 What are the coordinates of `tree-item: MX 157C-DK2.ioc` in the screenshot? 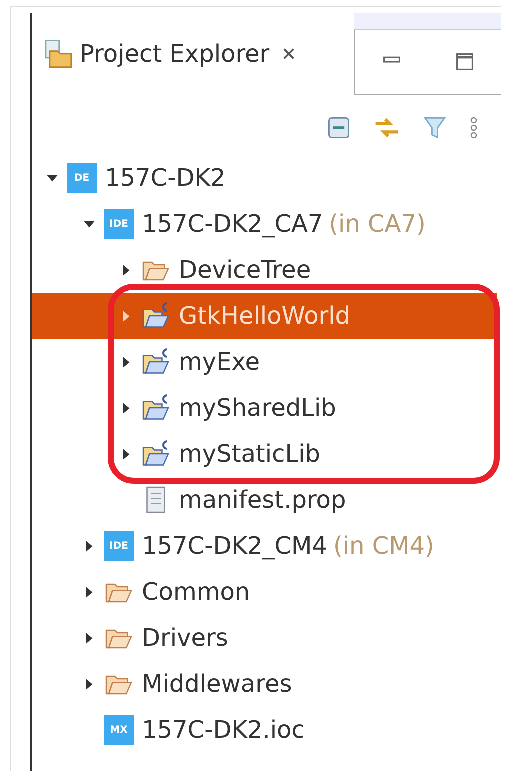 It's located at (266, 730).